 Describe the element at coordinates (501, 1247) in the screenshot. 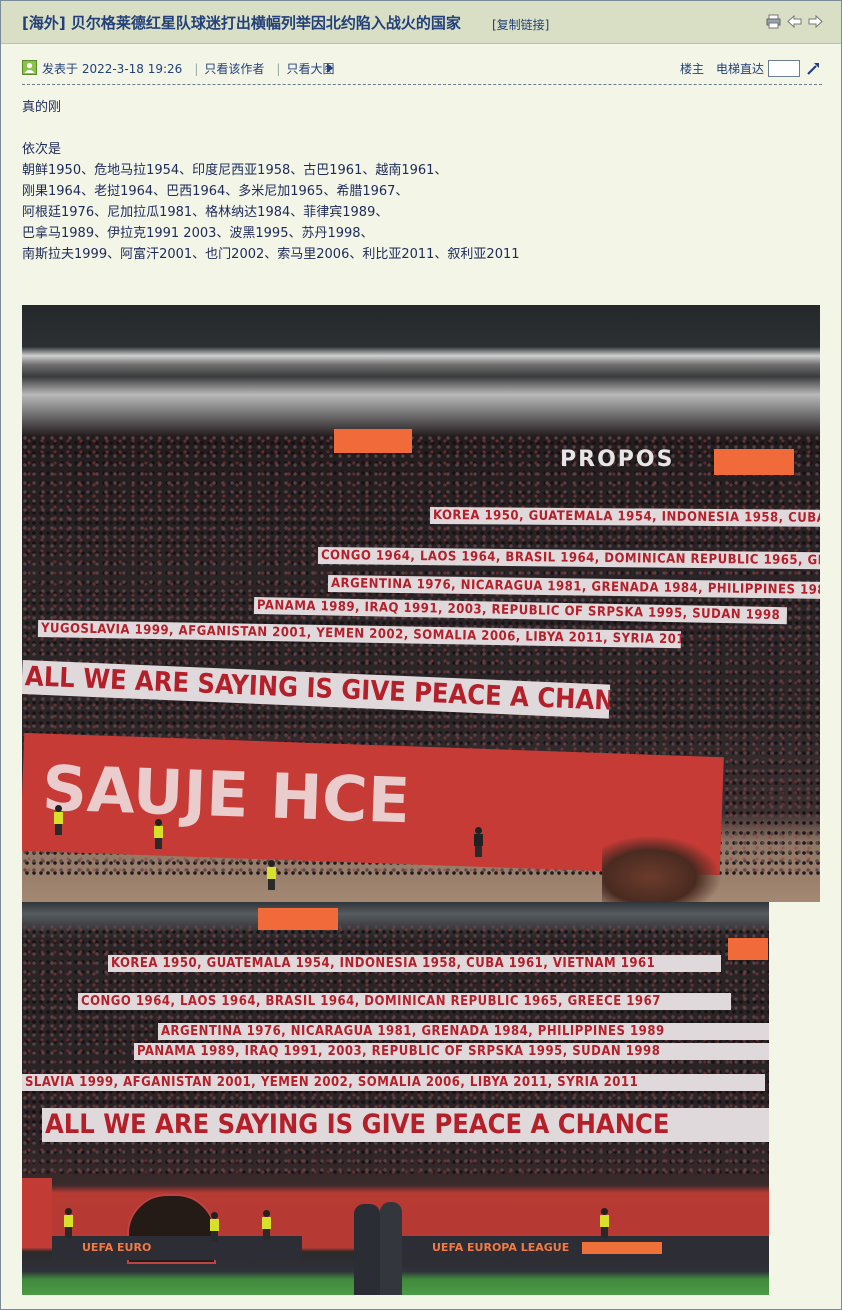

I see `ad-board-text: UEFA EUROPA LEAGUE` at that location.